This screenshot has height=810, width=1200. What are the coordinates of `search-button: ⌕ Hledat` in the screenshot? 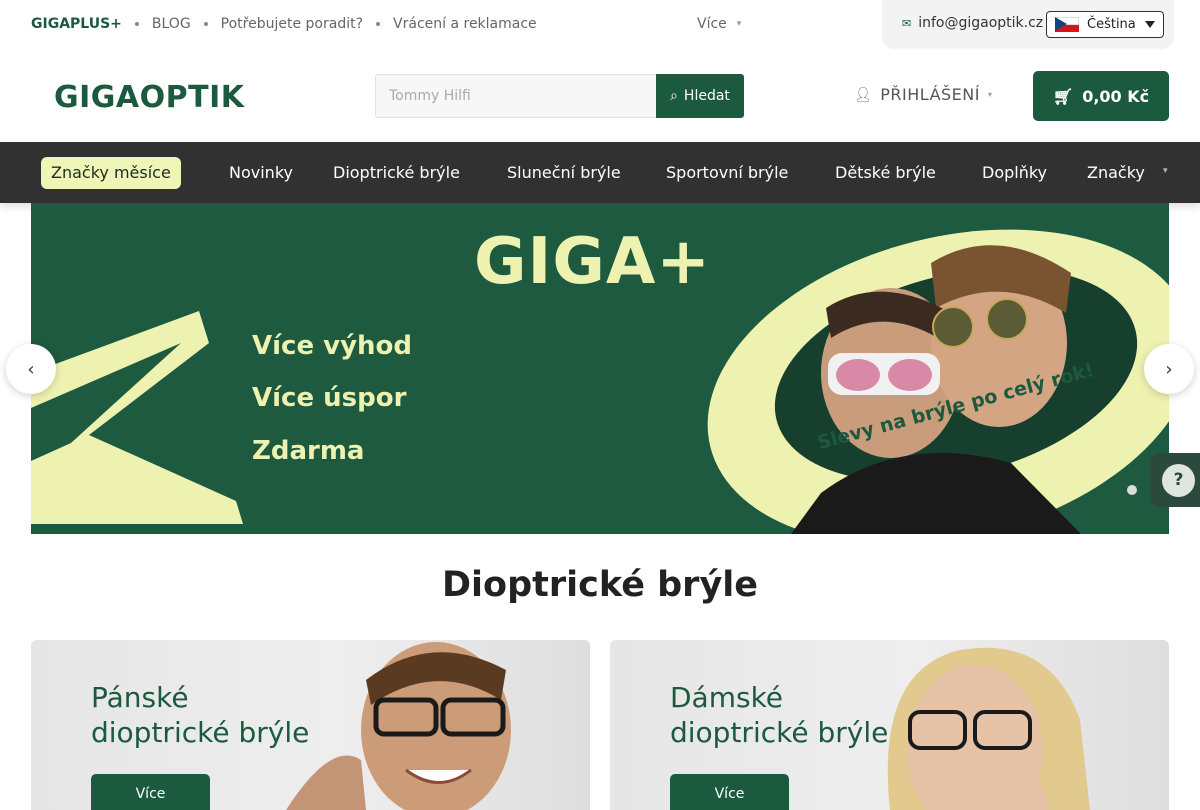 It's located at (700, 96).